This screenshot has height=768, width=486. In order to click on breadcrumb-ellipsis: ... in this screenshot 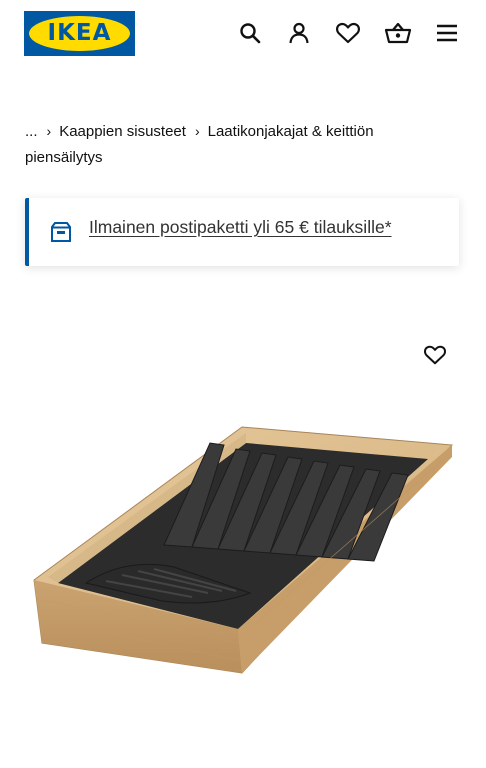, I will do `click(31, 131)`.